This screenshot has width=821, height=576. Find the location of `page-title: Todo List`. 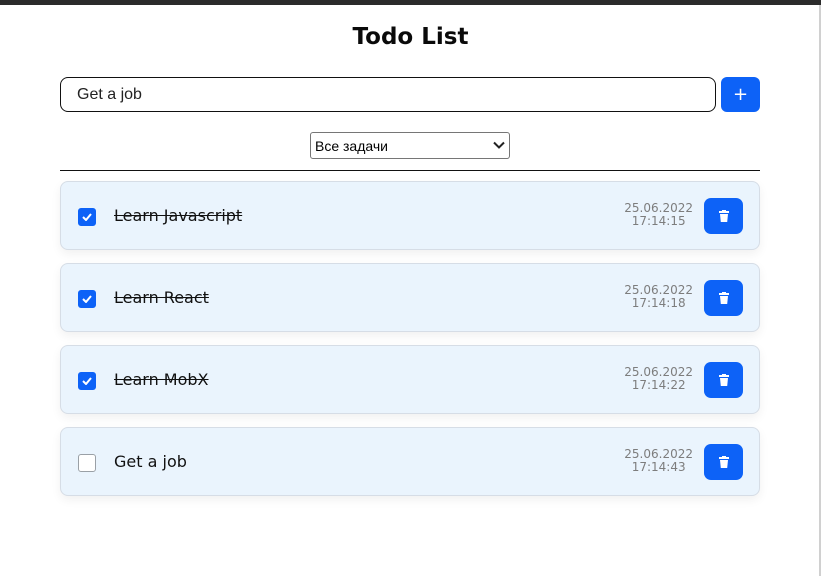

page-title: Todo List is located at coordinates (410, 37).